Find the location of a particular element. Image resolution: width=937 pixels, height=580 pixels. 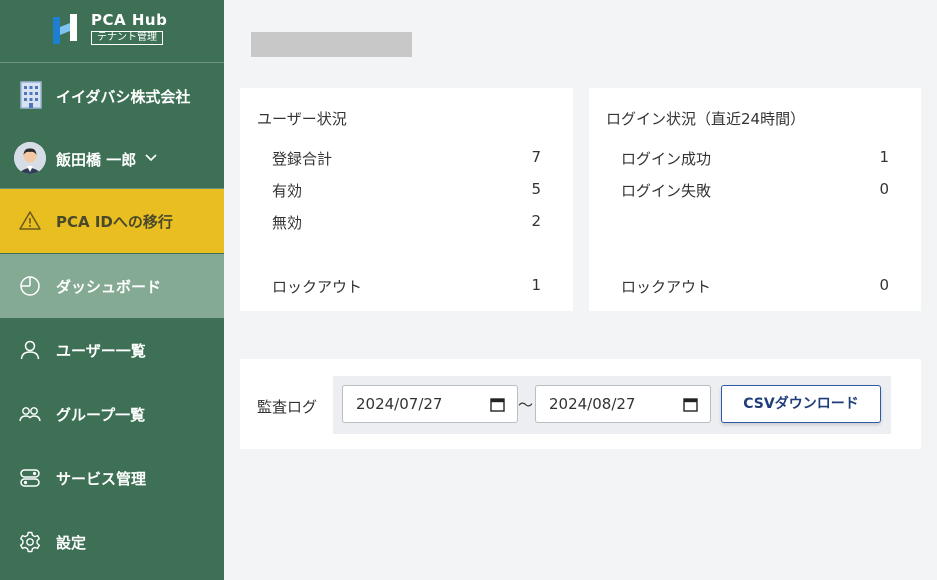

nav-label: ユーザー一覧 is located at coordinates (101, 351).